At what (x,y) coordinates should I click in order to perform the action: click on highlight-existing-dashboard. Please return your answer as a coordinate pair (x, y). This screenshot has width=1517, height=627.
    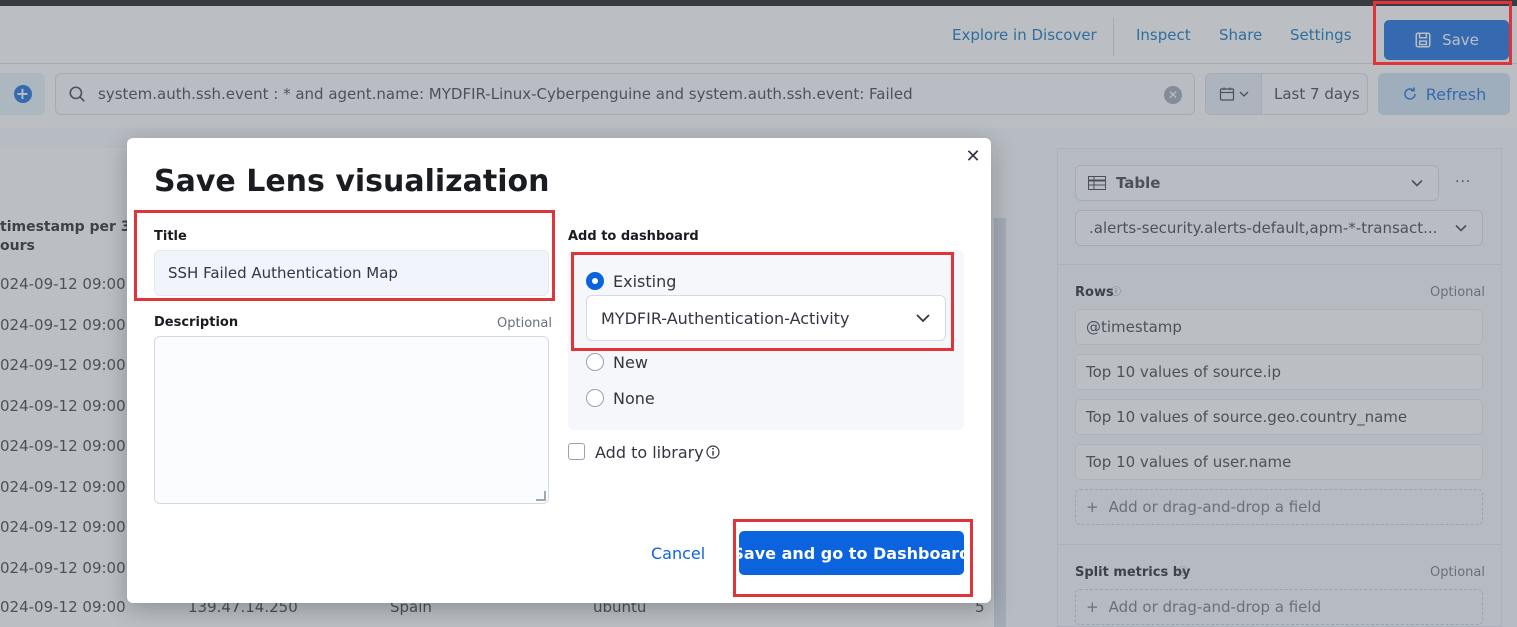
    Looking at the image, I should click on (762, 301).